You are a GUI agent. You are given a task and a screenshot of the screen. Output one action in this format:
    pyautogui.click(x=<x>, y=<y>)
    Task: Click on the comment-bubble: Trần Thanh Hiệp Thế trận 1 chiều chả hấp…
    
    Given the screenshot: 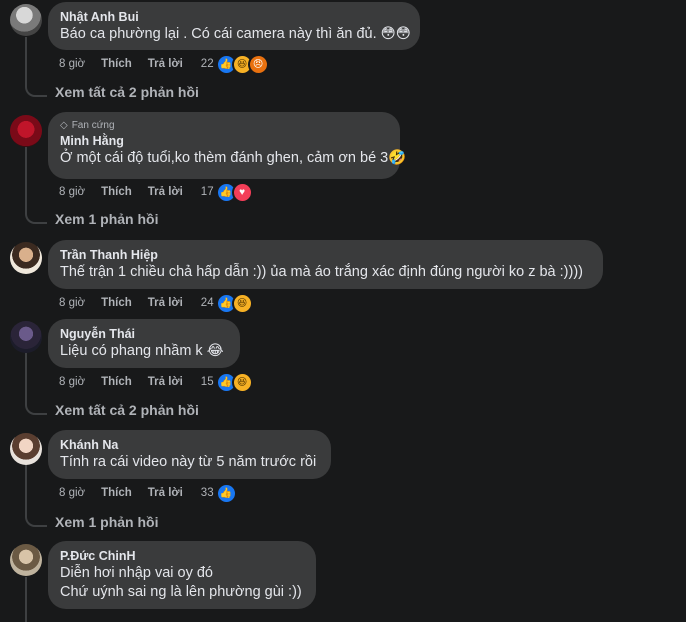 What is the action you would take?
    pyautogui.click(x=325, y=264)
    